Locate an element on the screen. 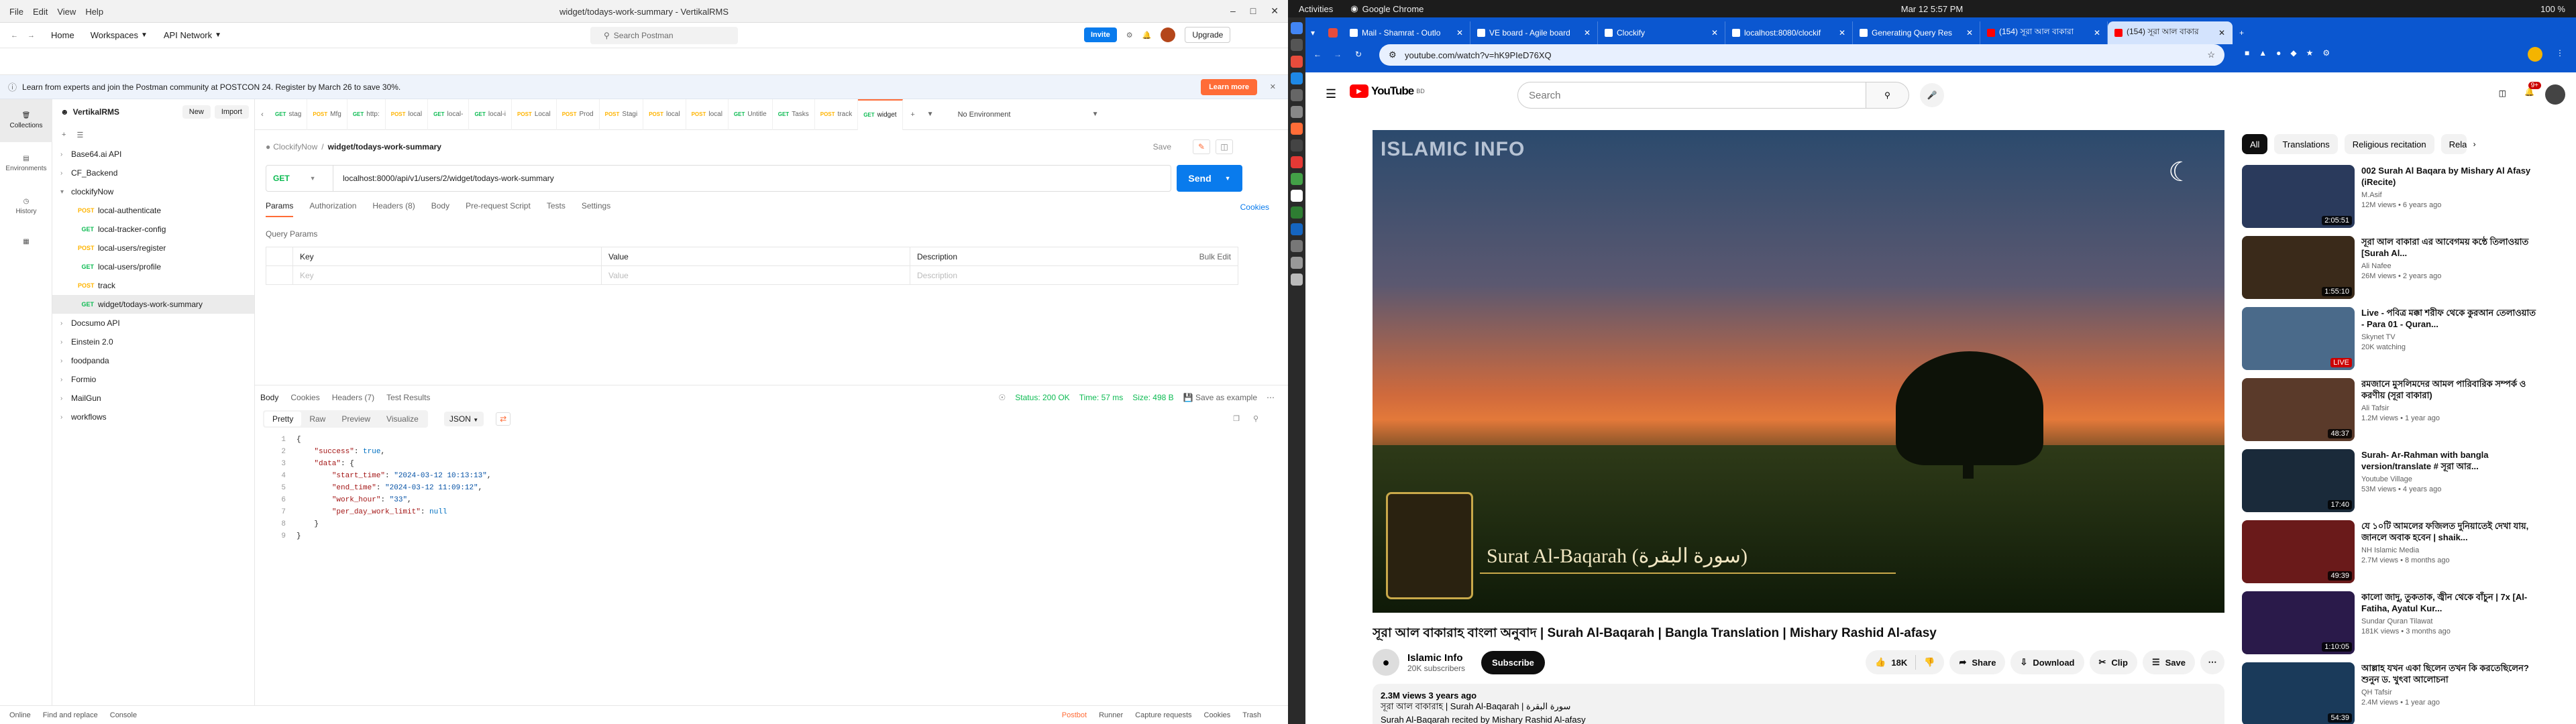  copy-icon: ❐ is located at coordinates (1236, 418).